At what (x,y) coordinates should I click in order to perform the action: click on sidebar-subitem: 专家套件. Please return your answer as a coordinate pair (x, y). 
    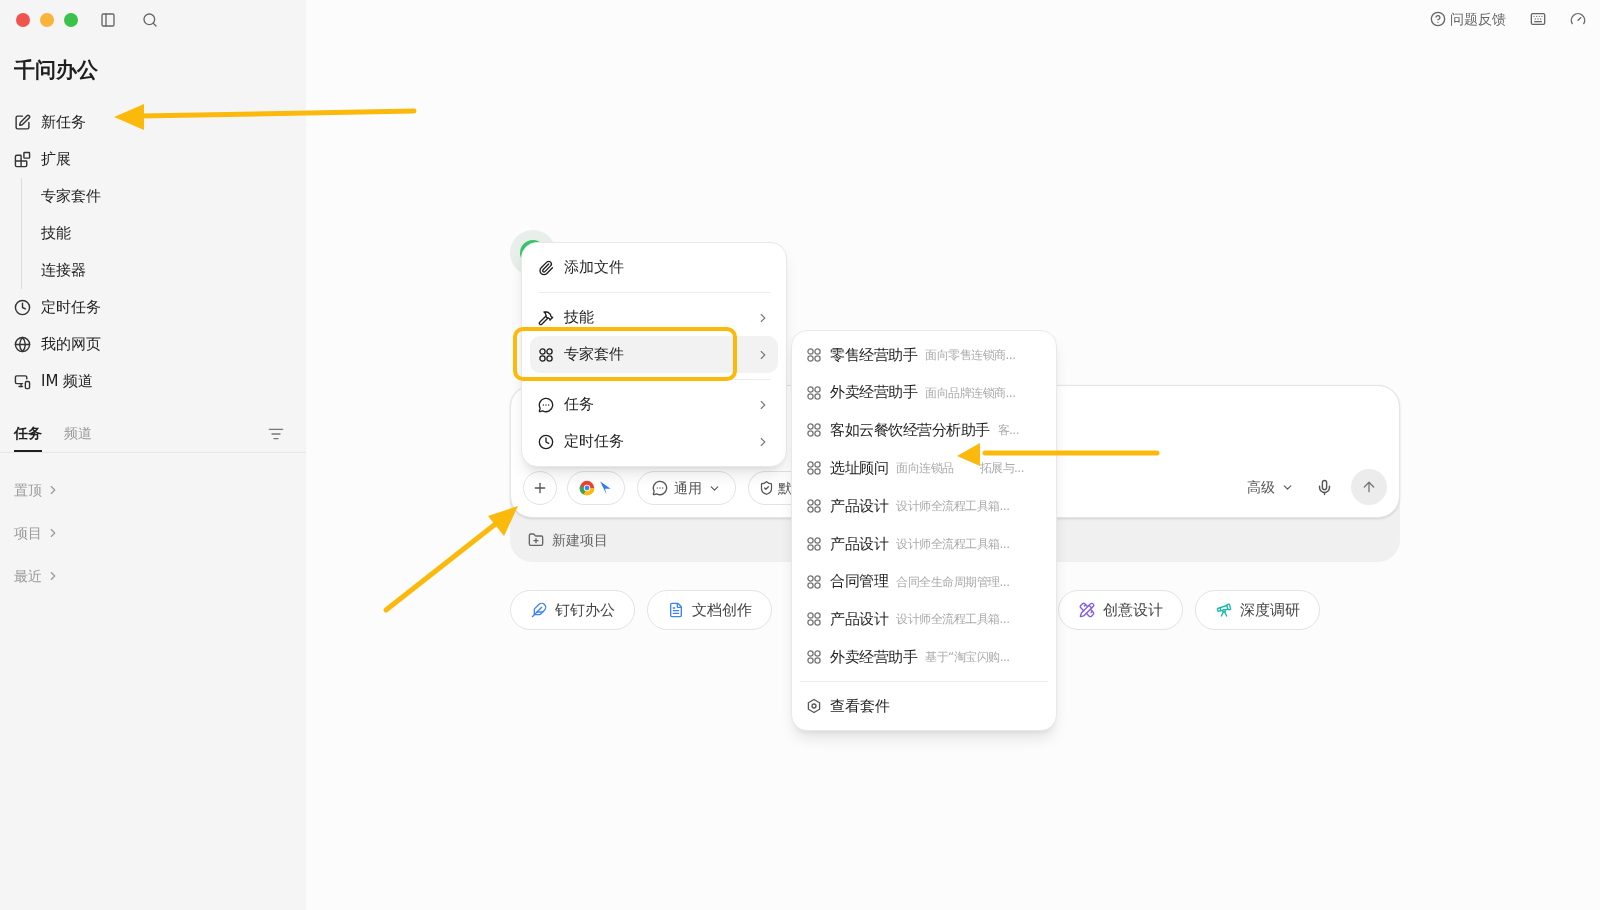
    Looking at the image, I should click on (71, 196).